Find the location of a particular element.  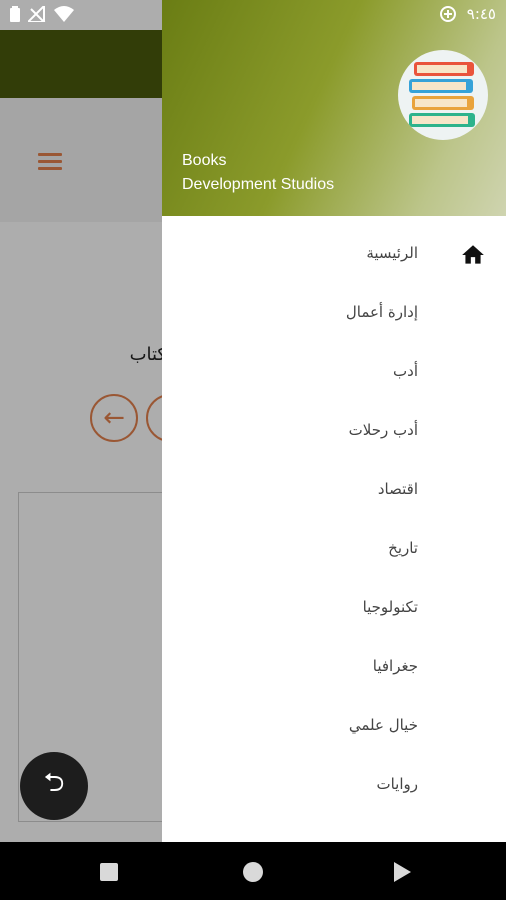

system-nav-bar is located at coordinates (253, 871).